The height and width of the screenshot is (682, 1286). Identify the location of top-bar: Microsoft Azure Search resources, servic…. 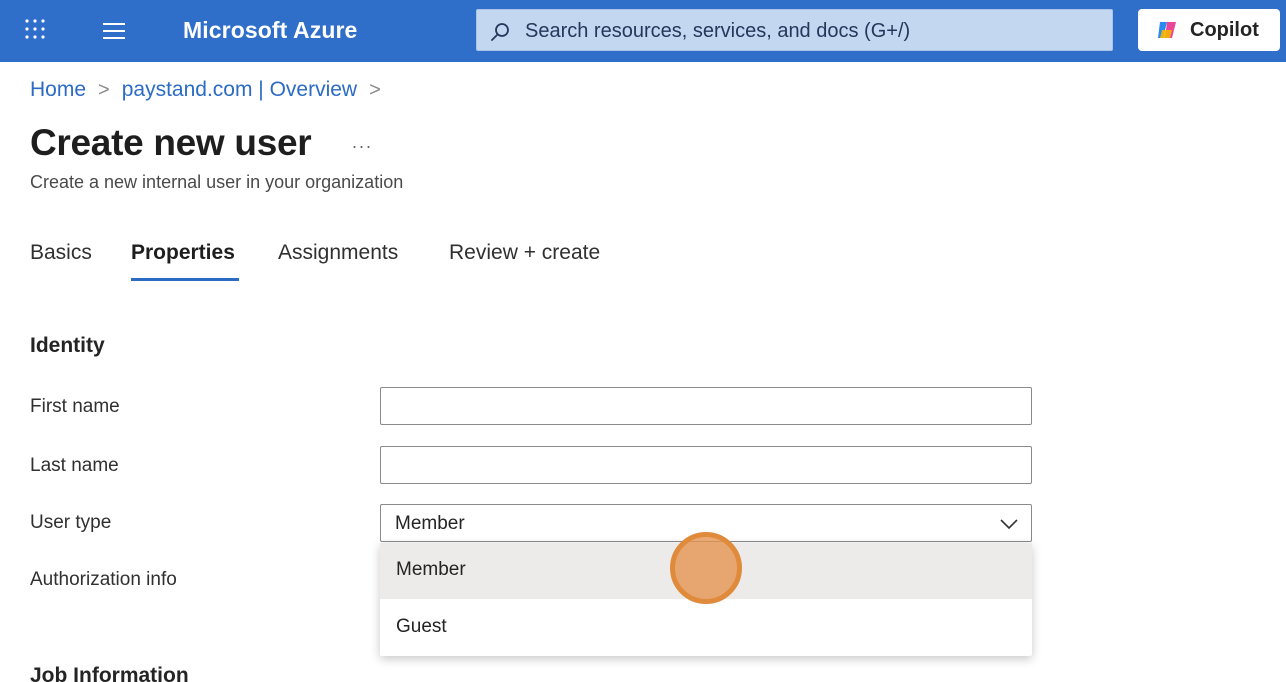
(643, 31).